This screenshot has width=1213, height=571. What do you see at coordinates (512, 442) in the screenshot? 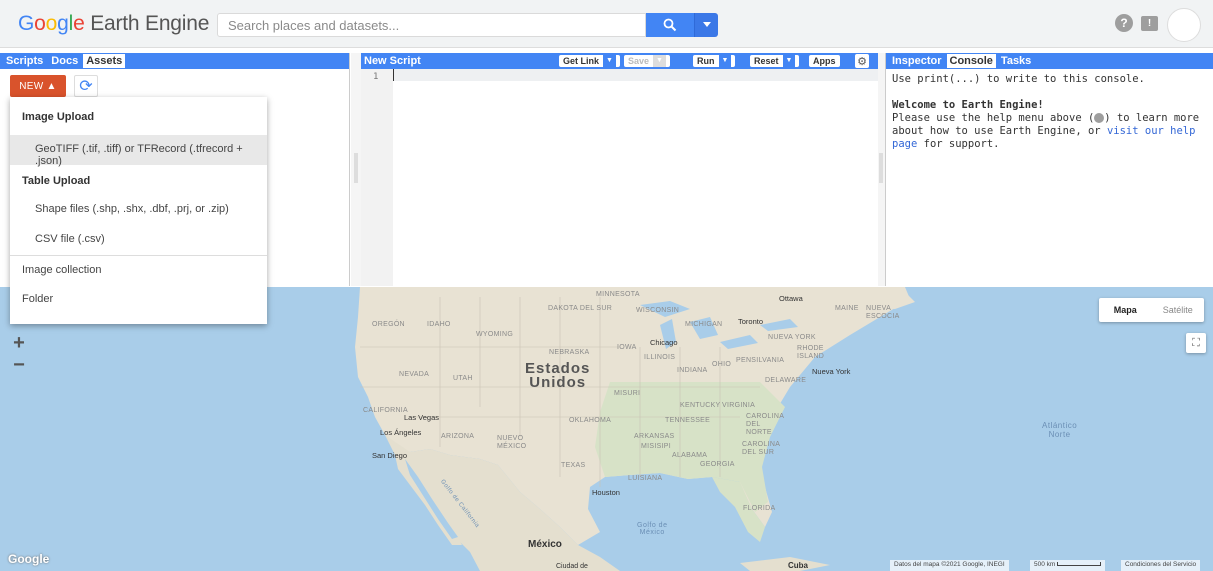
I see `region-label: NUEVO MÉXICO` at bounding box center [512, 442].